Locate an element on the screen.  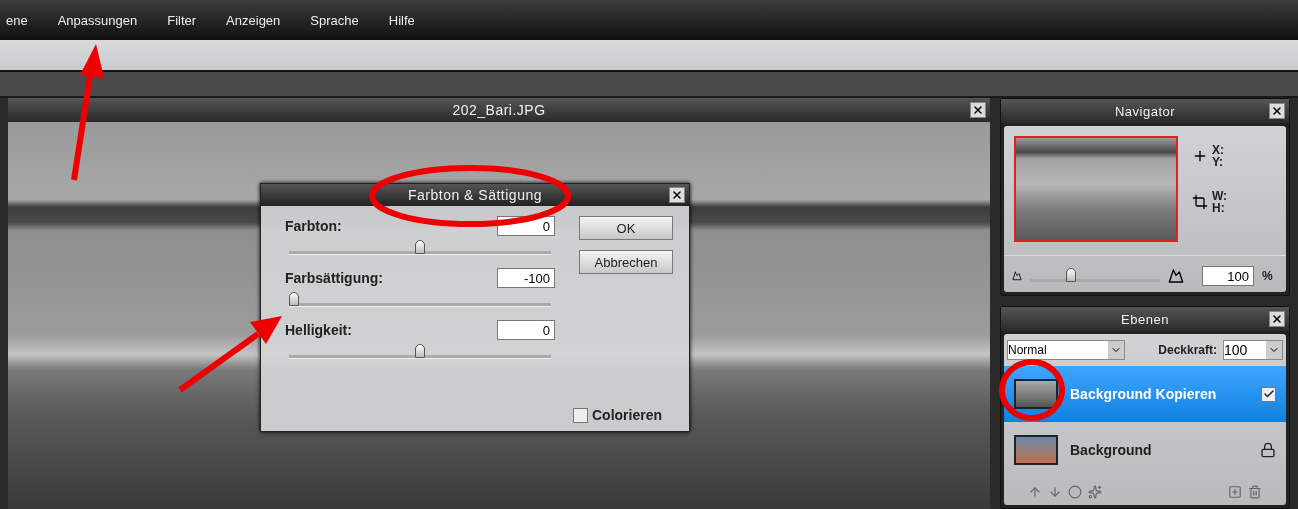
navigator-preview is located at coordinates (1096, 189).